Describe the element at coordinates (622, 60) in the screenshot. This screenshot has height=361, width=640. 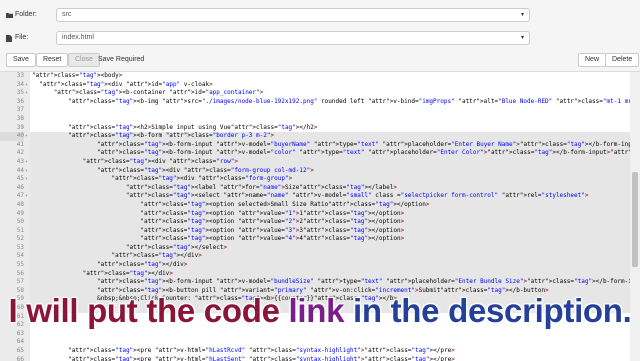
I see `delete-button: Delete` at that location.